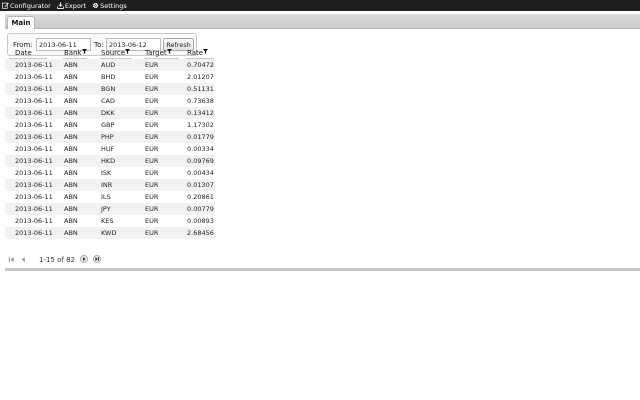 The image size is (640, 400). Describe the element at coordinates (106, 209) in the screenshot. I see `cell-source: JPY` at that location.